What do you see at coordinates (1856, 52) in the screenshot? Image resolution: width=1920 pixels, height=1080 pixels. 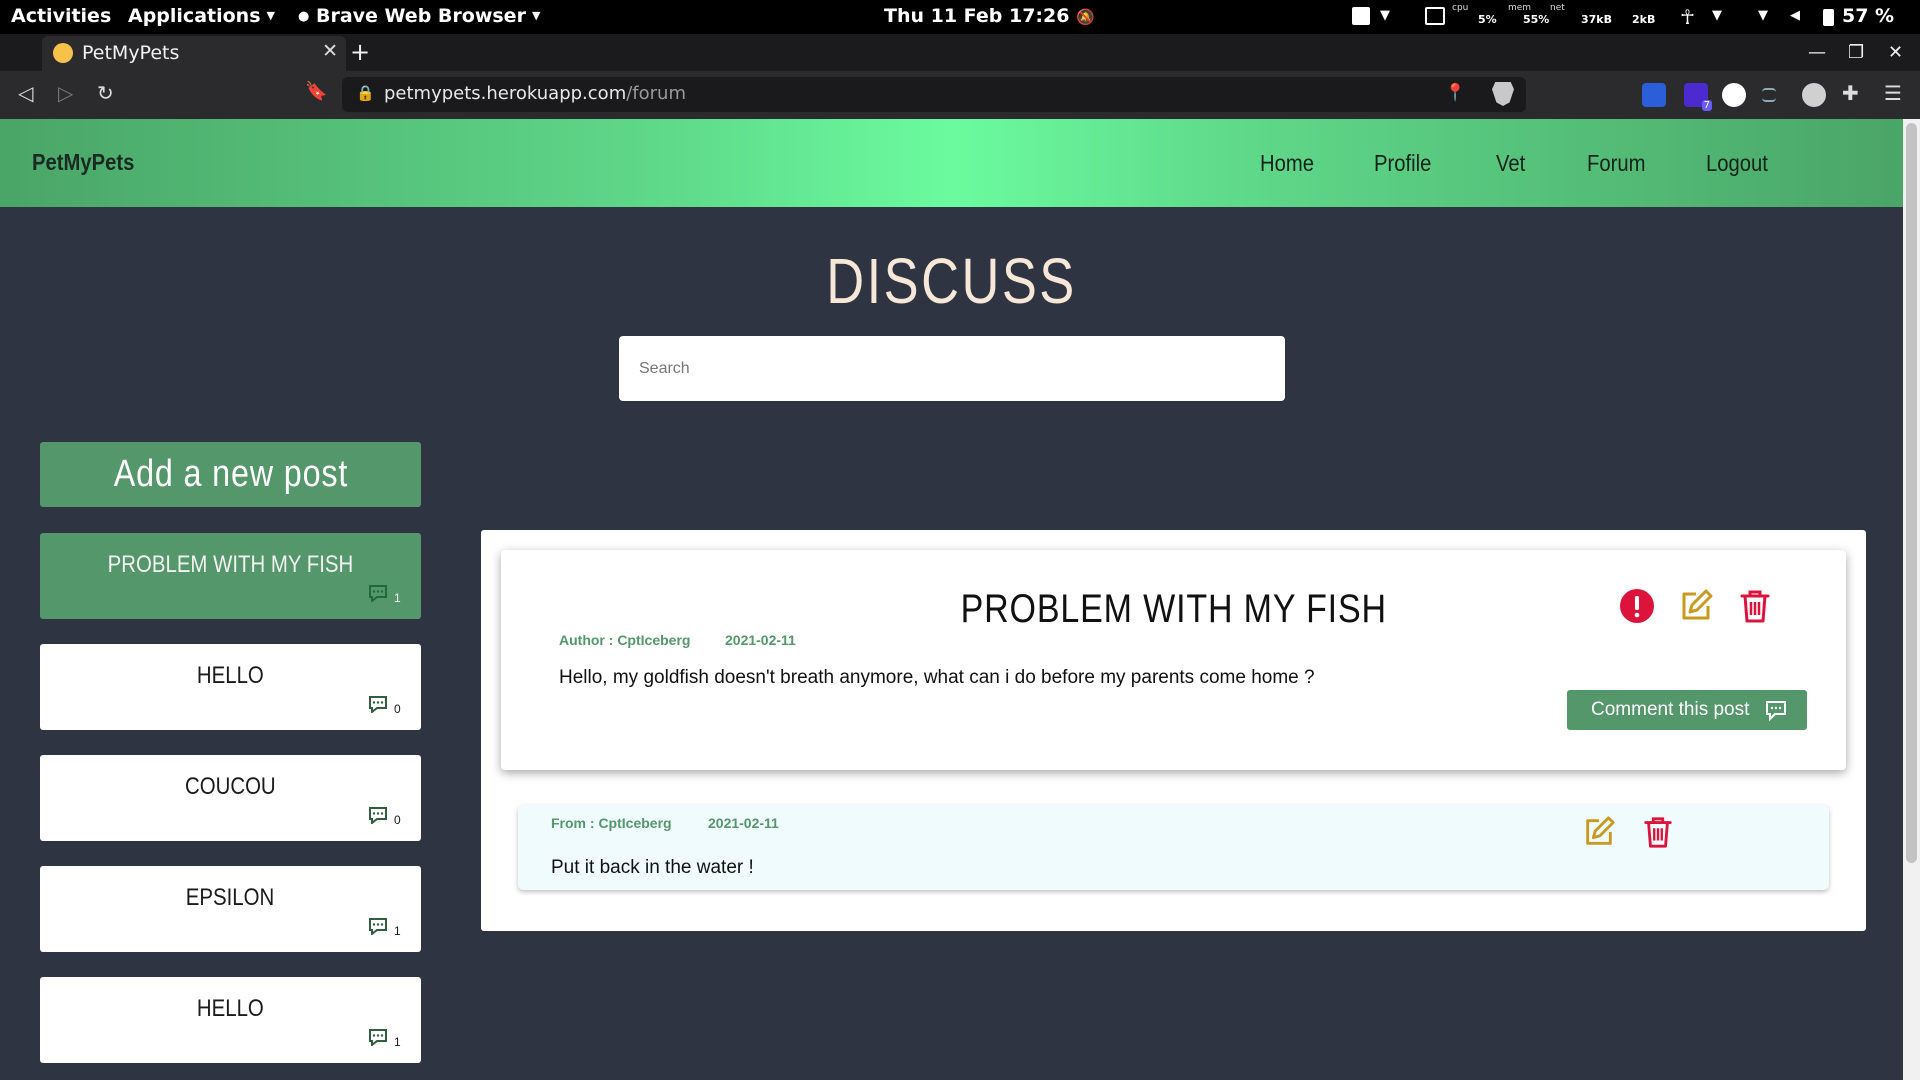 I see `restore-icon: ❐` at bounding box center [1856, 52].